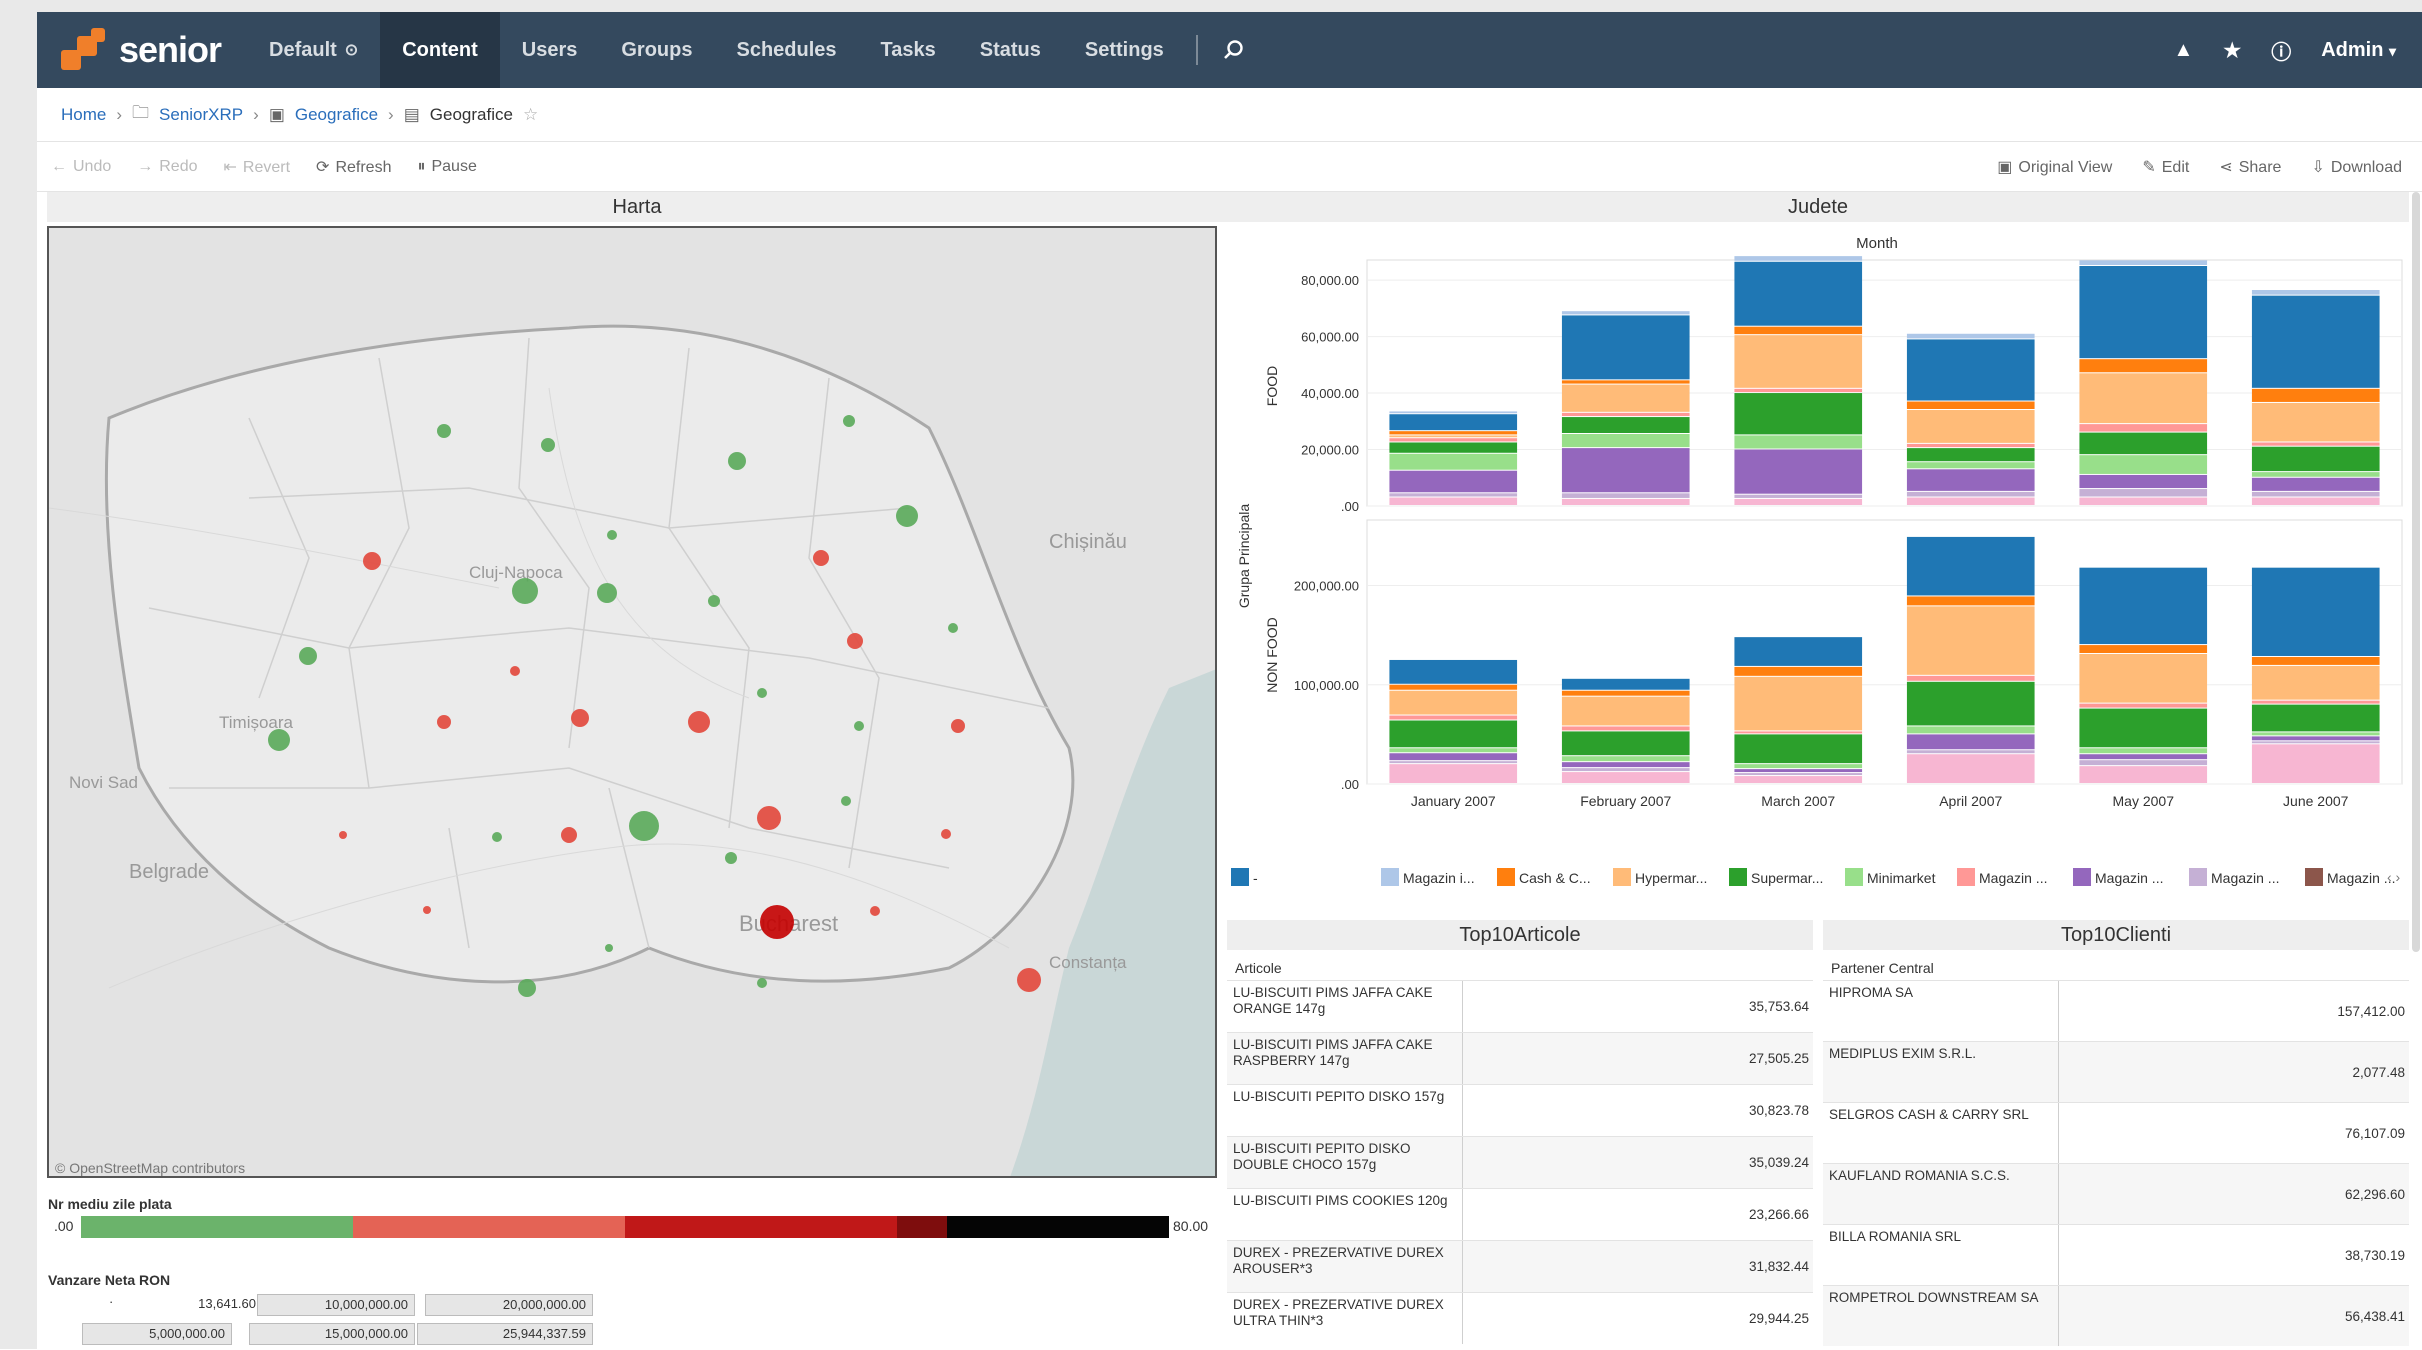 The width and height of the screenshot is (2422, 1350). What do you see at coordinates (2116, 1193) in the screenshot?
I see `table-row: KAUFLAND ROMANIA S.C.S. 62,296.60` at bounding box center [2116, 1193].